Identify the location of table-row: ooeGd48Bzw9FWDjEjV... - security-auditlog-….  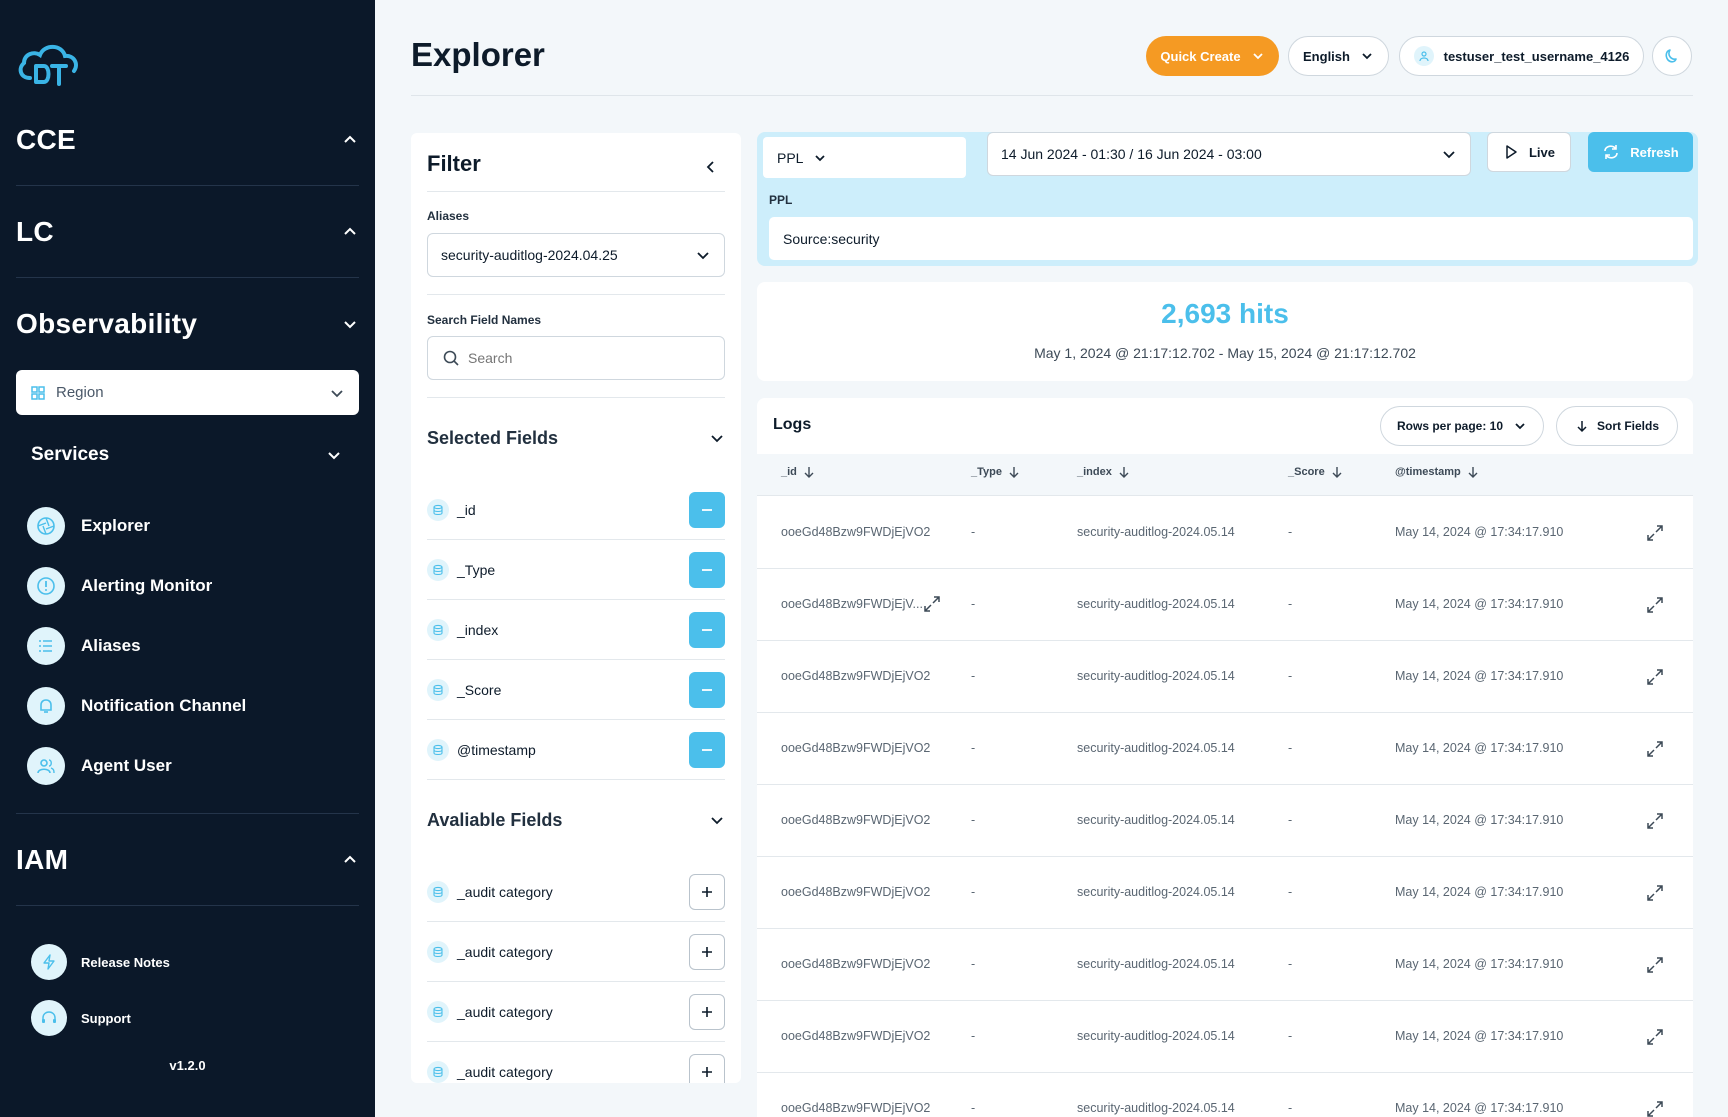
(1225, 605).